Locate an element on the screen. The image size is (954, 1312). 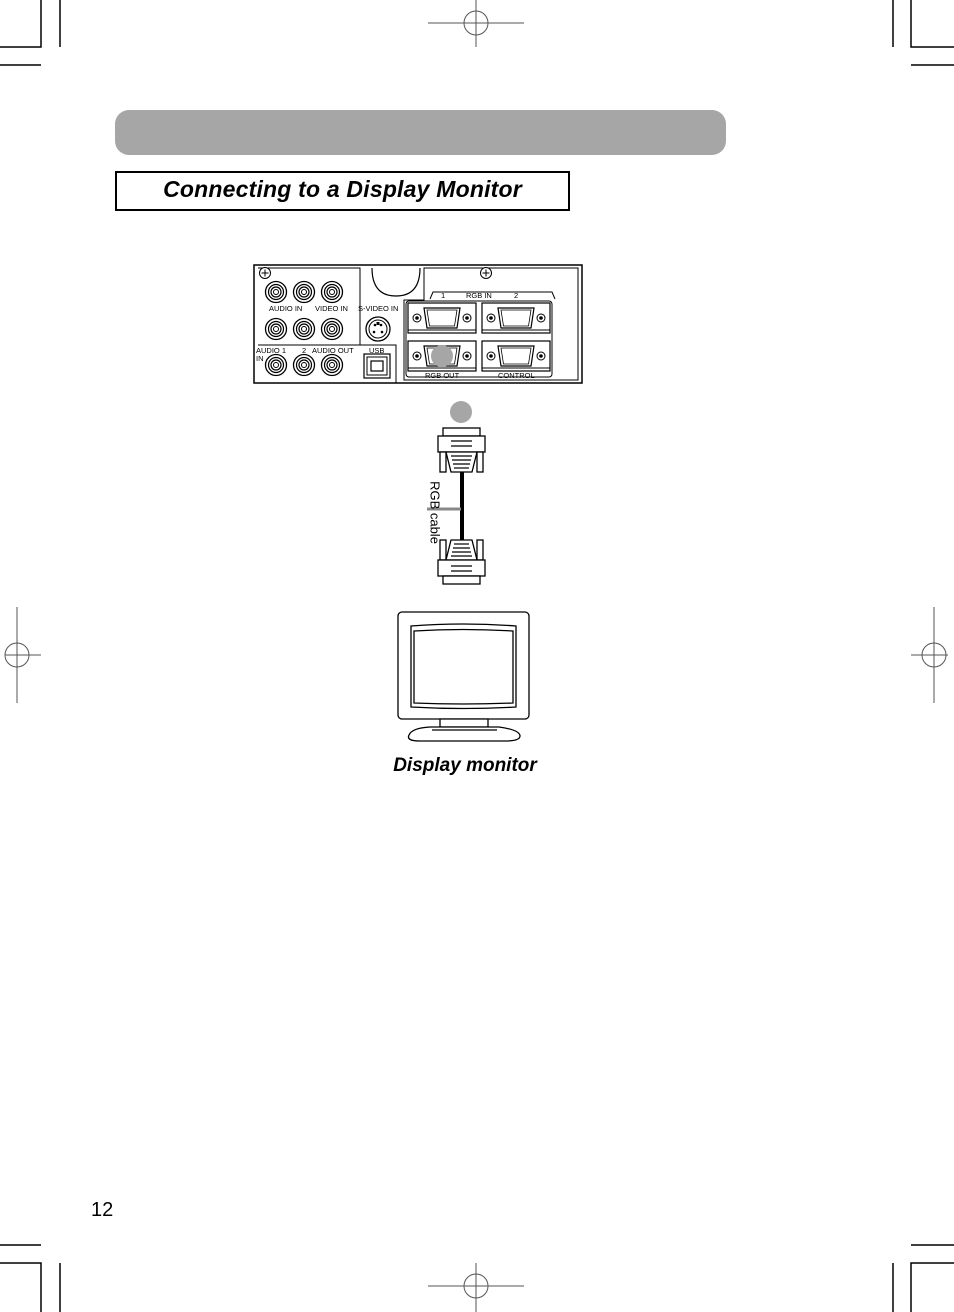
page-number: 12 is located at coordinates (102, 1210).